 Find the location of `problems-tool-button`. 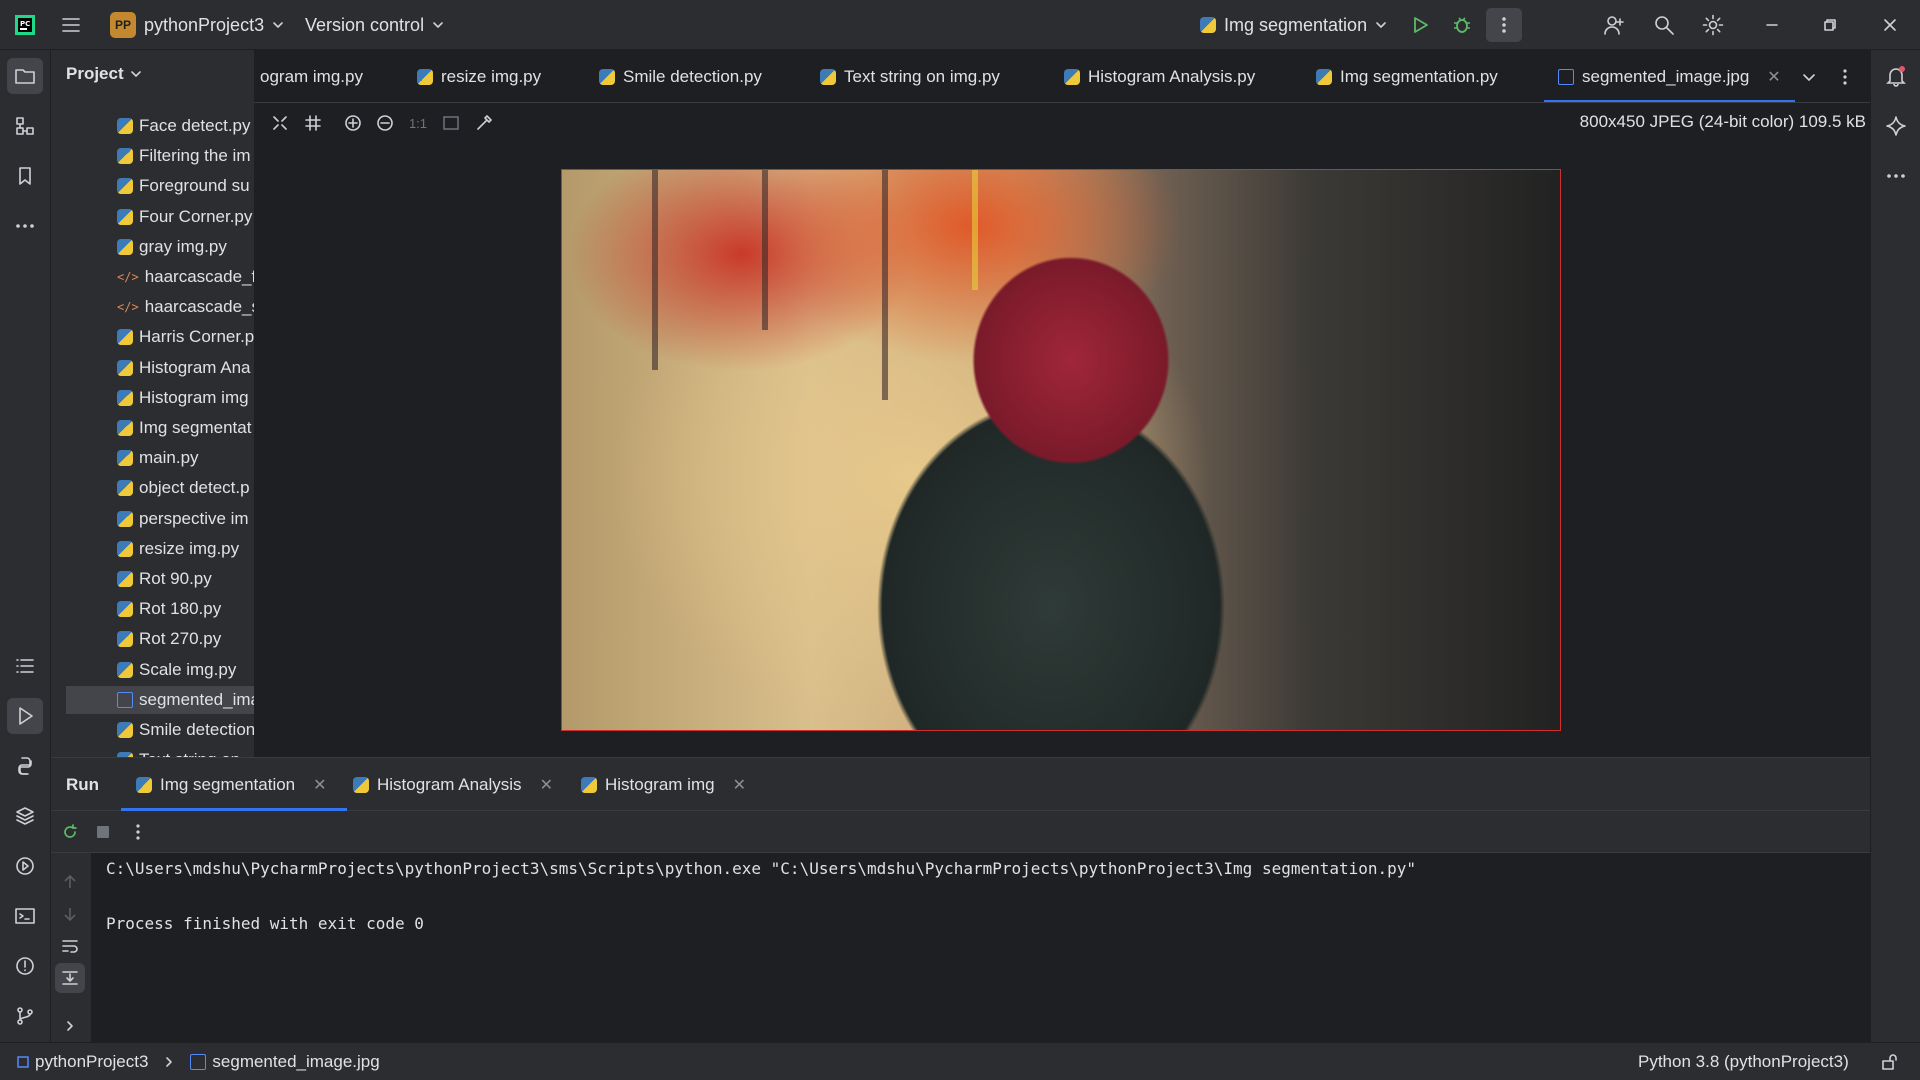

problems-tool-button is located at coordinates (25, 966).